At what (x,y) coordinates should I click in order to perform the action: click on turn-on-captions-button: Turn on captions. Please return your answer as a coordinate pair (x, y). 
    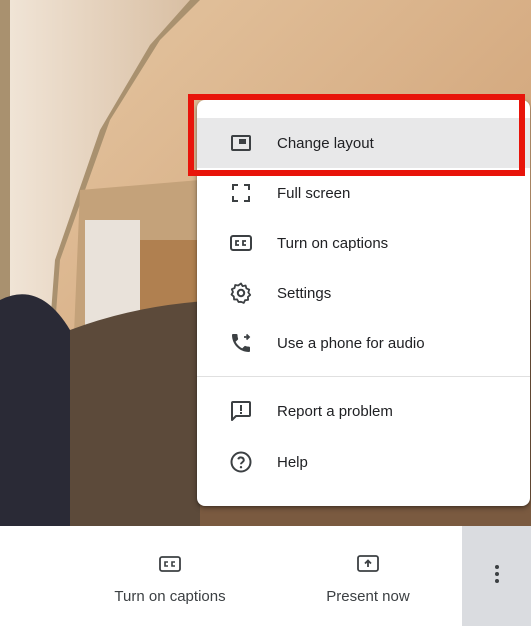
    Looking at the image, I should click on (170, 576).